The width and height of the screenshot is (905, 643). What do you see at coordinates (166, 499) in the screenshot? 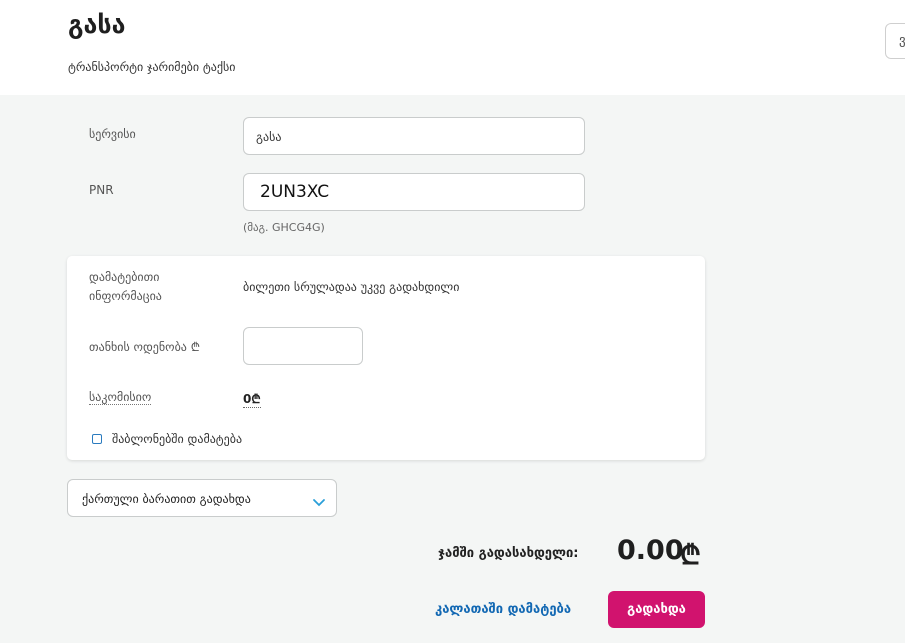
I see `payment-method-value: ქართული ბარათით გადახდა` at bounding box center [166, 499].